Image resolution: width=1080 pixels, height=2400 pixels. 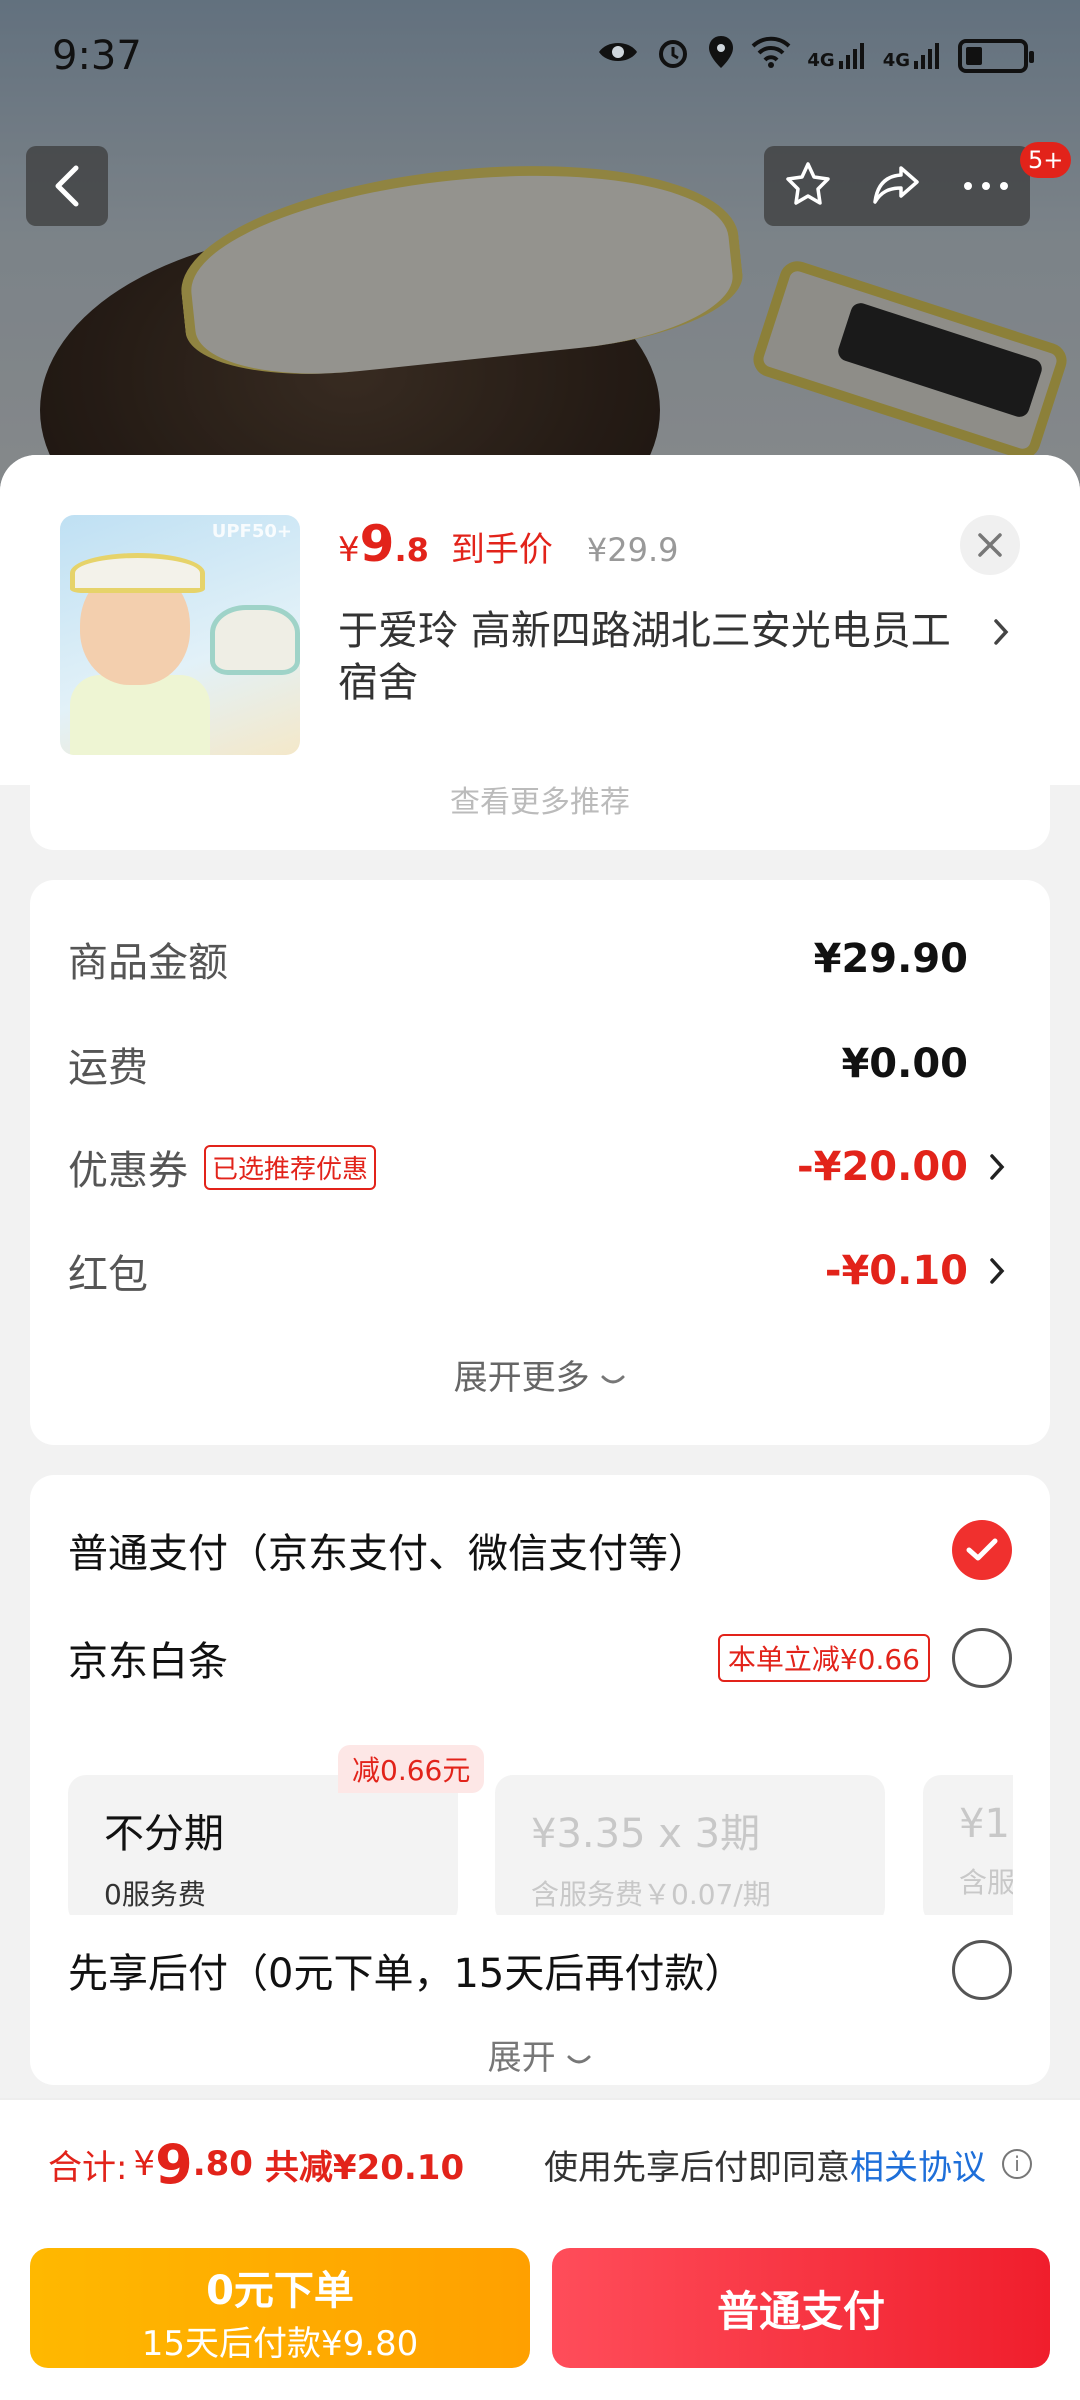 What do you see at coordinates (996, 56) in the screenshot?
I see `battery-icon` at bounding box center [996, 56].